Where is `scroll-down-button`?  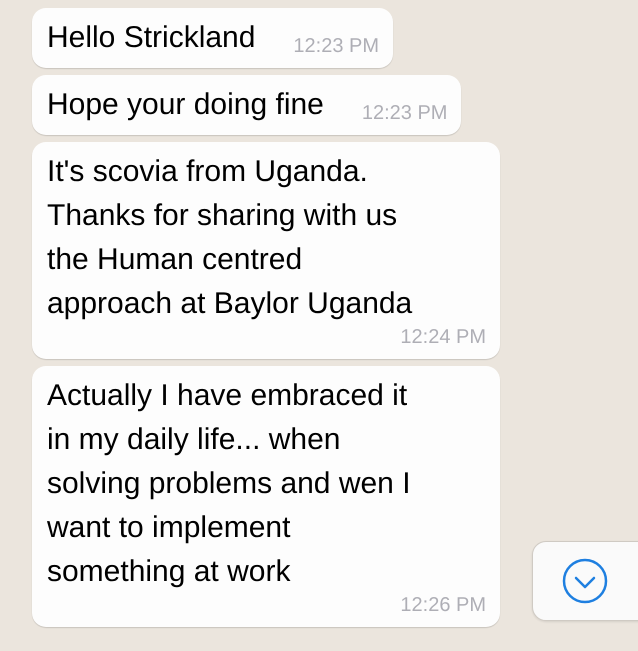 scroll-down-button is located at coordinates (585, 581).